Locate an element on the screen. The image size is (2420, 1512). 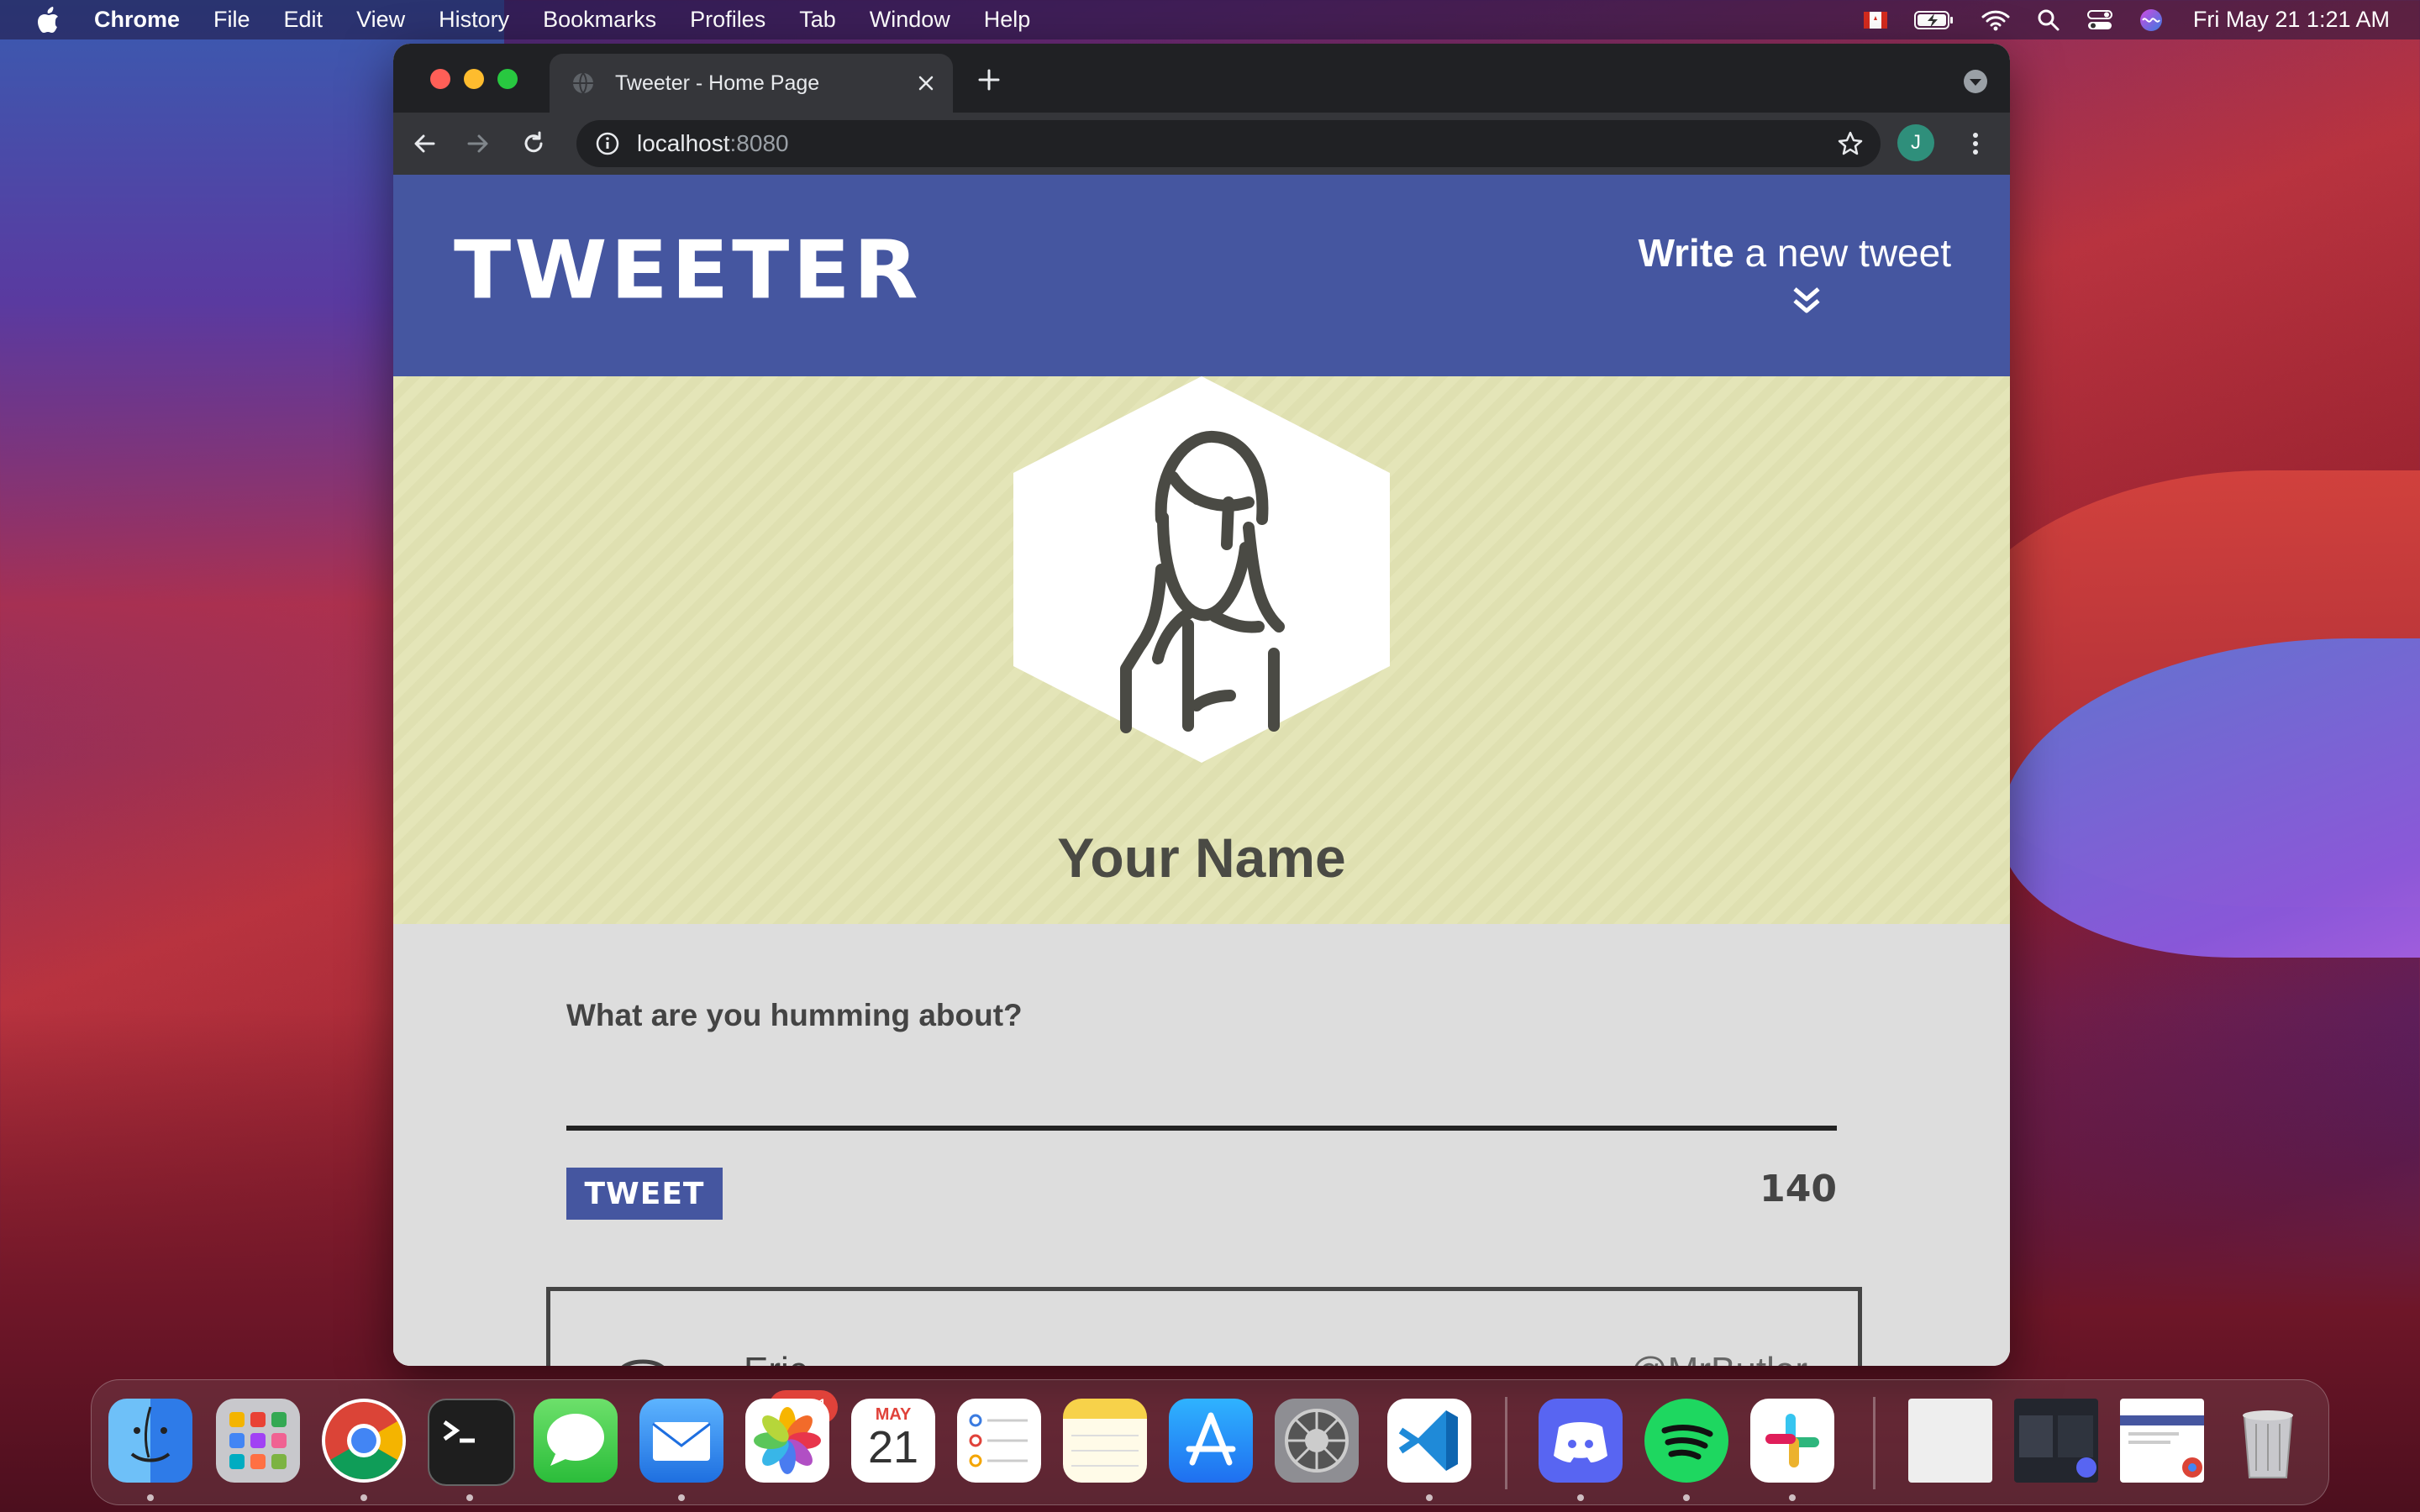
battery-icon is located at coordinates (1933, 20).